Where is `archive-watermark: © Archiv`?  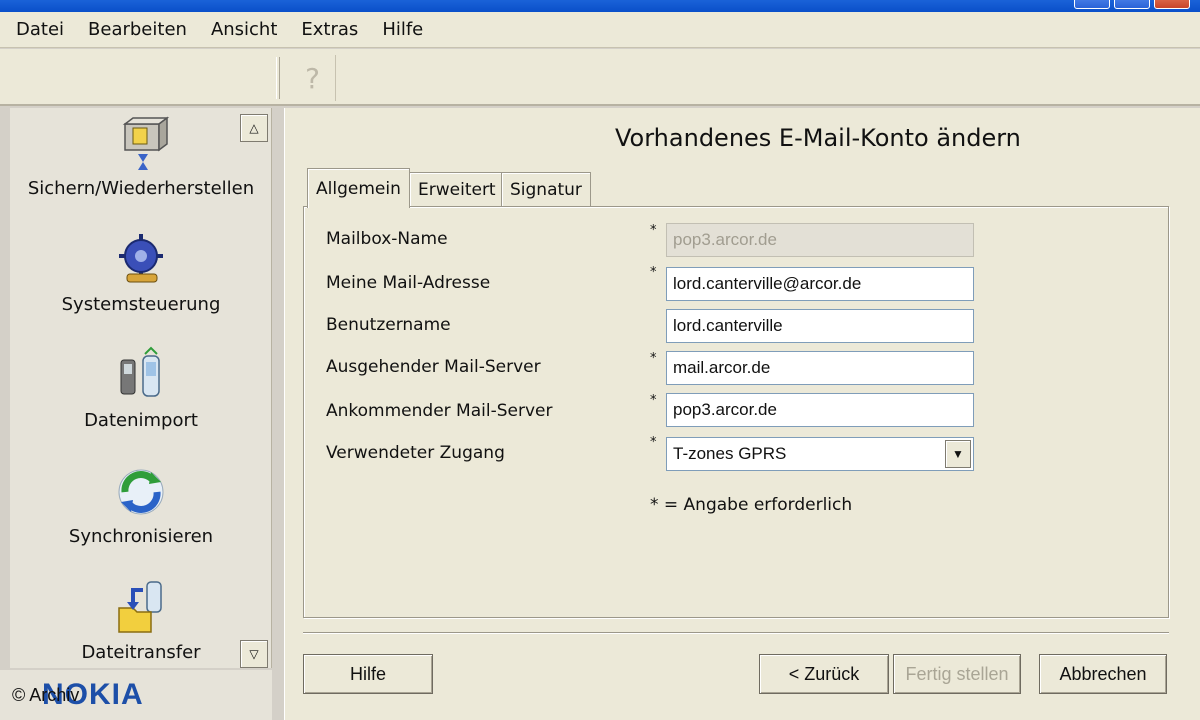 archive-watermark: © Archiv is located at coordinates (46, 695).